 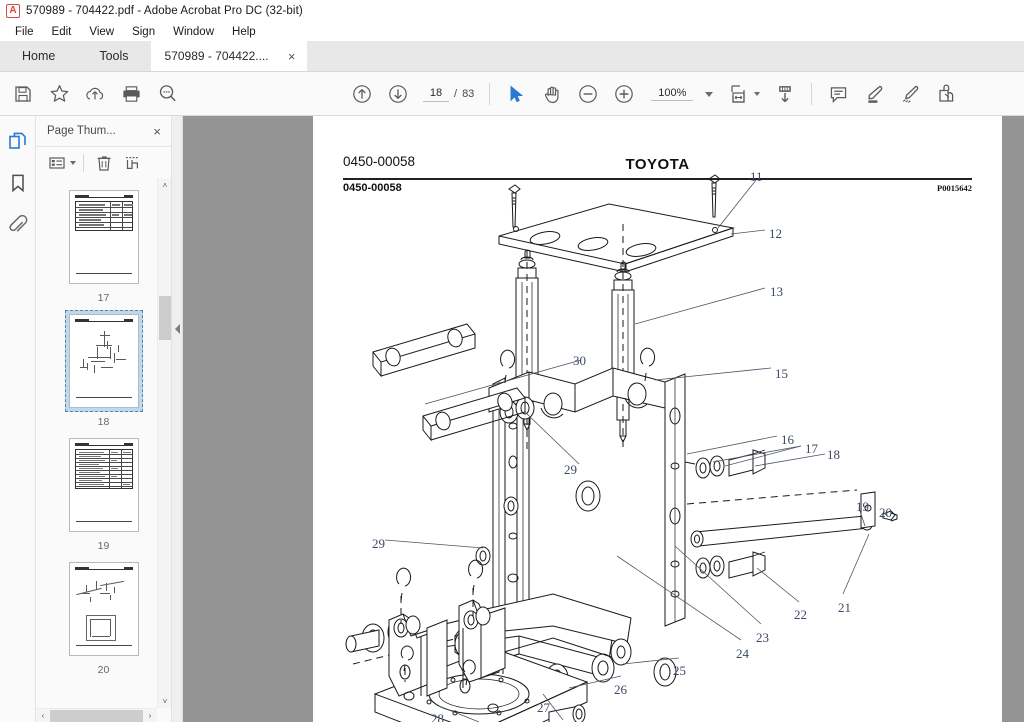 I want to click on zoom-control: 100%, so click(x=682, y=94).